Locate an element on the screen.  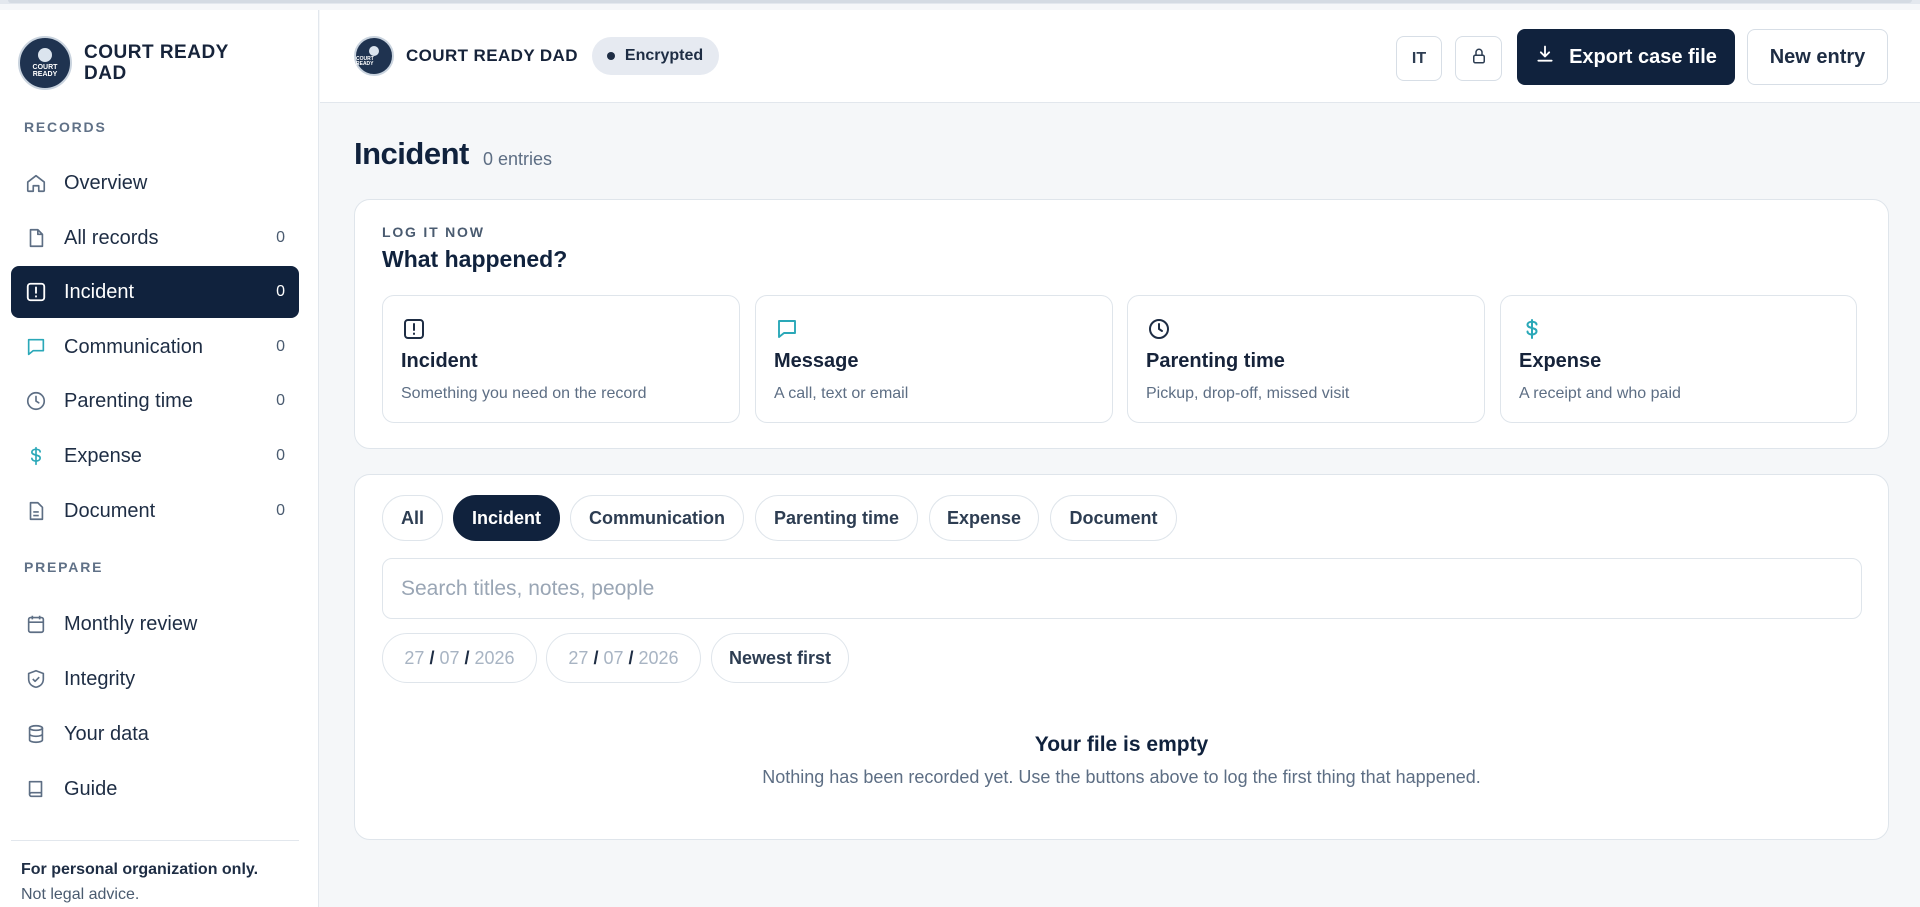
sidebar-item-label: Expense is located at coordinates (103, 455).